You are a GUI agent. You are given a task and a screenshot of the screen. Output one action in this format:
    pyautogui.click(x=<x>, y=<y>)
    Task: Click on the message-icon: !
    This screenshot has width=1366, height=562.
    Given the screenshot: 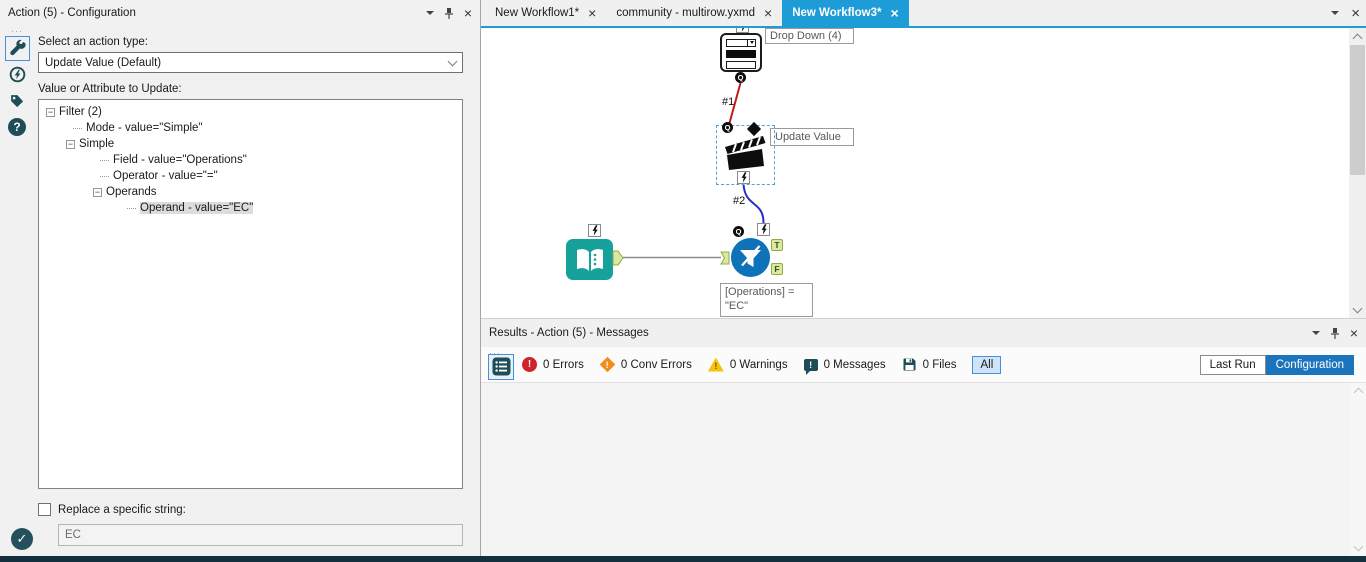 What is the action you would take?
    pyautogui.click(x=810, y=366)
    